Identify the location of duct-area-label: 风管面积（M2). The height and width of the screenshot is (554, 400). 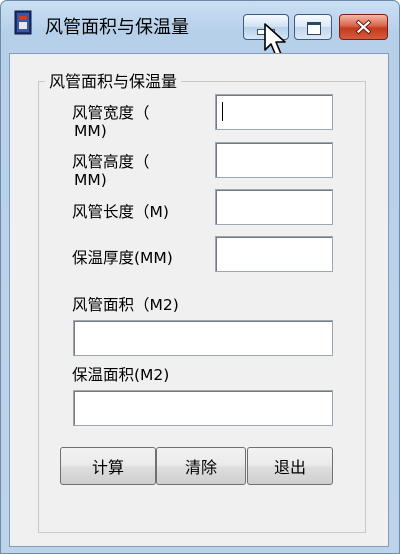
(125, 305).